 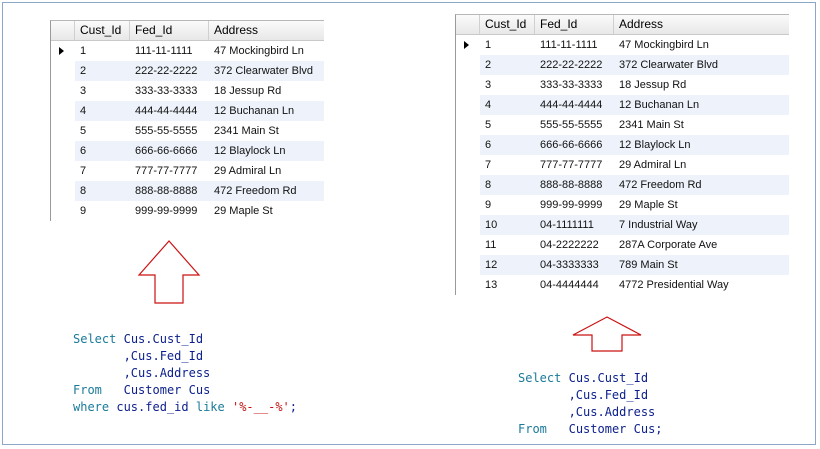 What do you see at coordinates (574, 45) in the screenshot?
I see `cell-fed-id: 111-11-1111` at bounding box center [574, 45].